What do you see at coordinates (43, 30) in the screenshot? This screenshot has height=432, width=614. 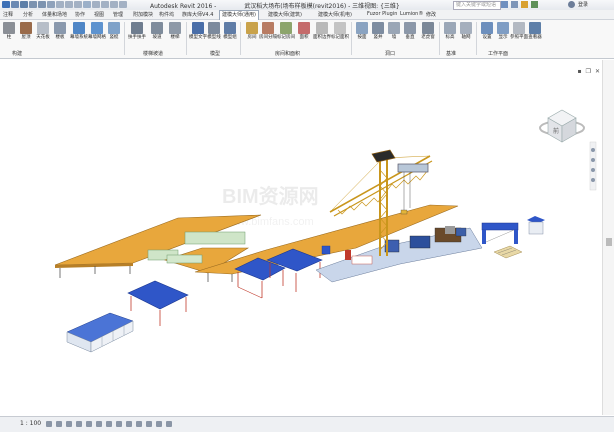 I see `ceiling-tool: 天花板` at bounding box center [43, 30].